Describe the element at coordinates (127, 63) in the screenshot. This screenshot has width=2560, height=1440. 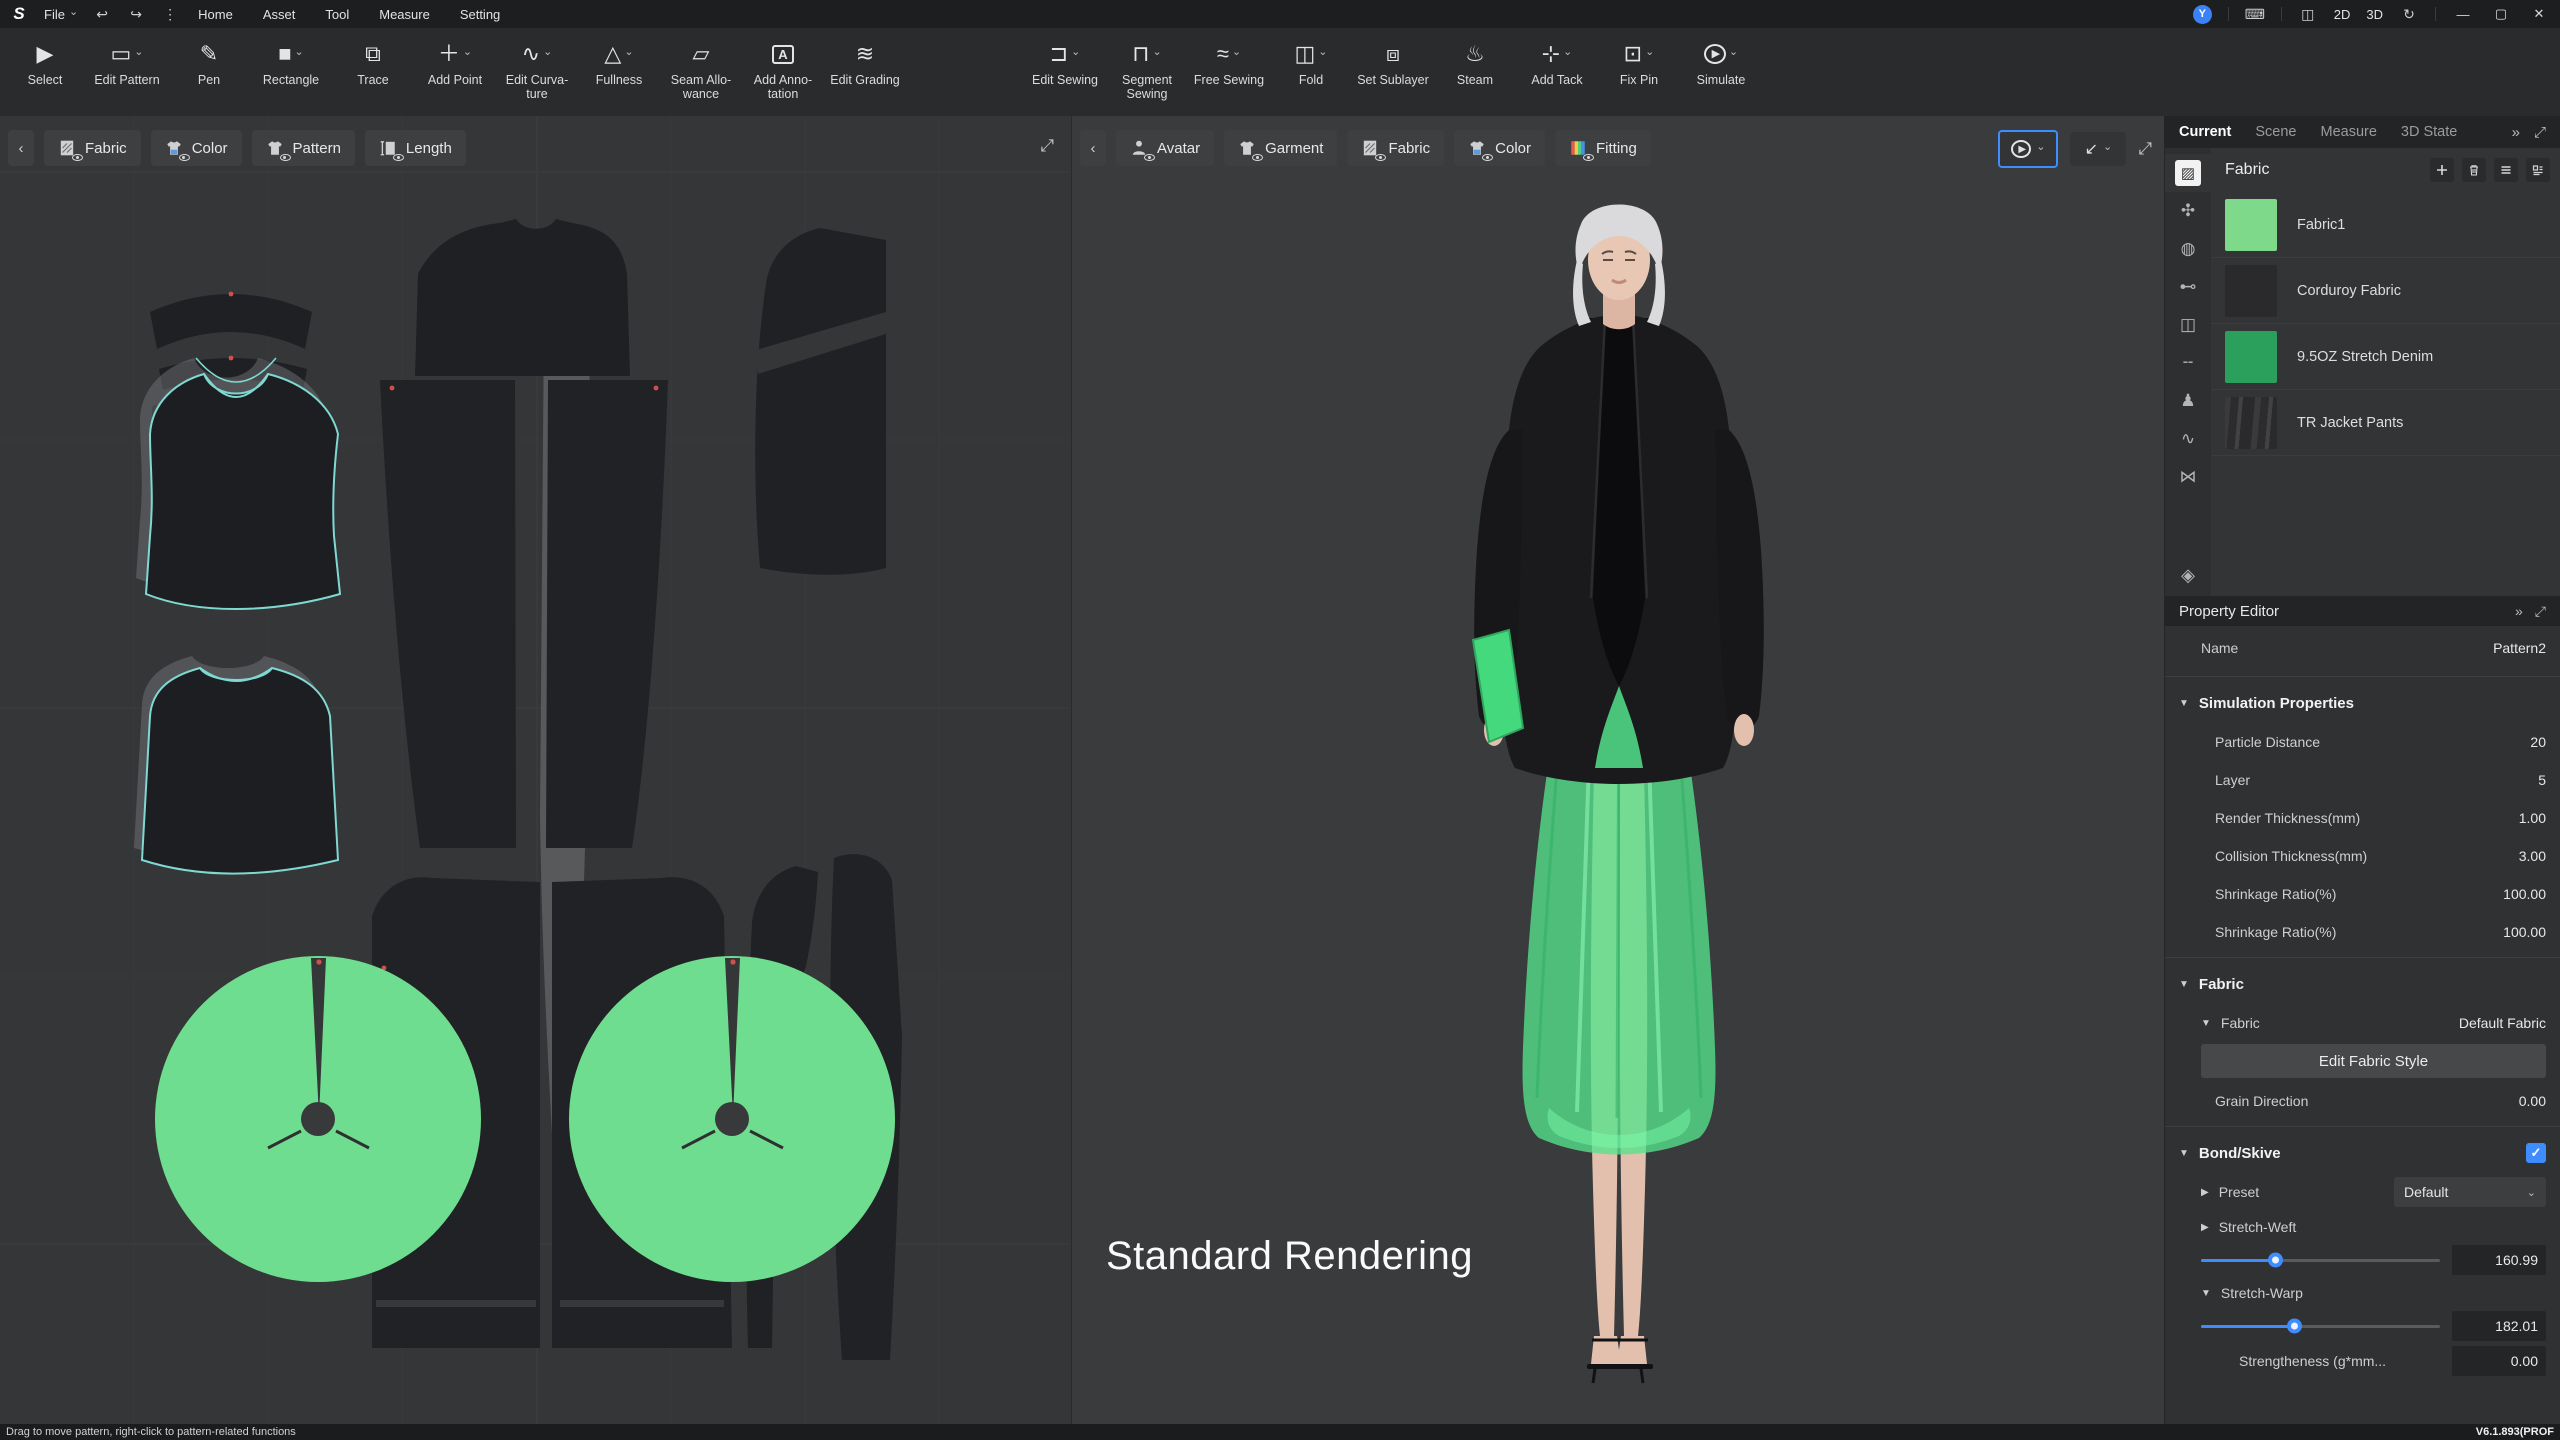
I see `tool-edit-pattern: ▭ ⌄ Edit Pattern` at that location.